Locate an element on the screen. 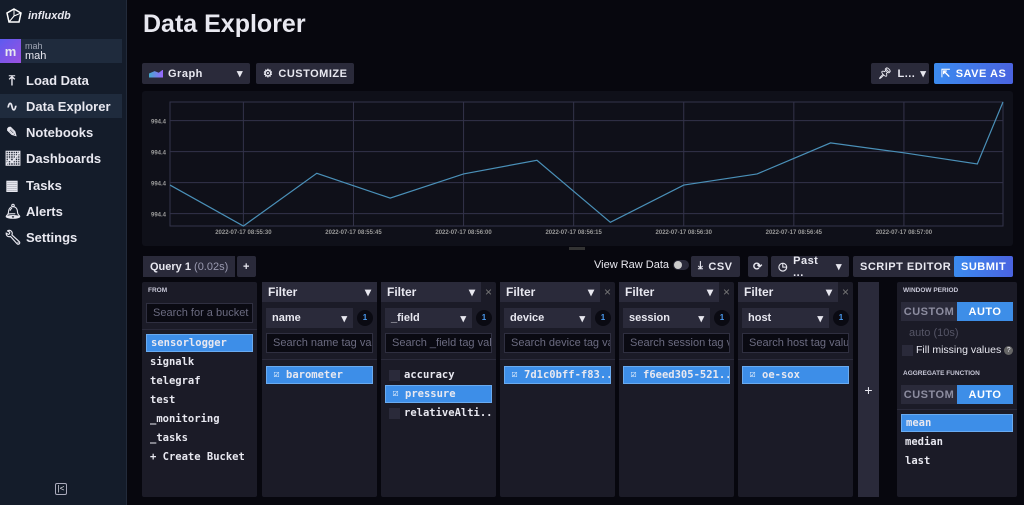  from-label: FROM is located at coordinates (158, 290).